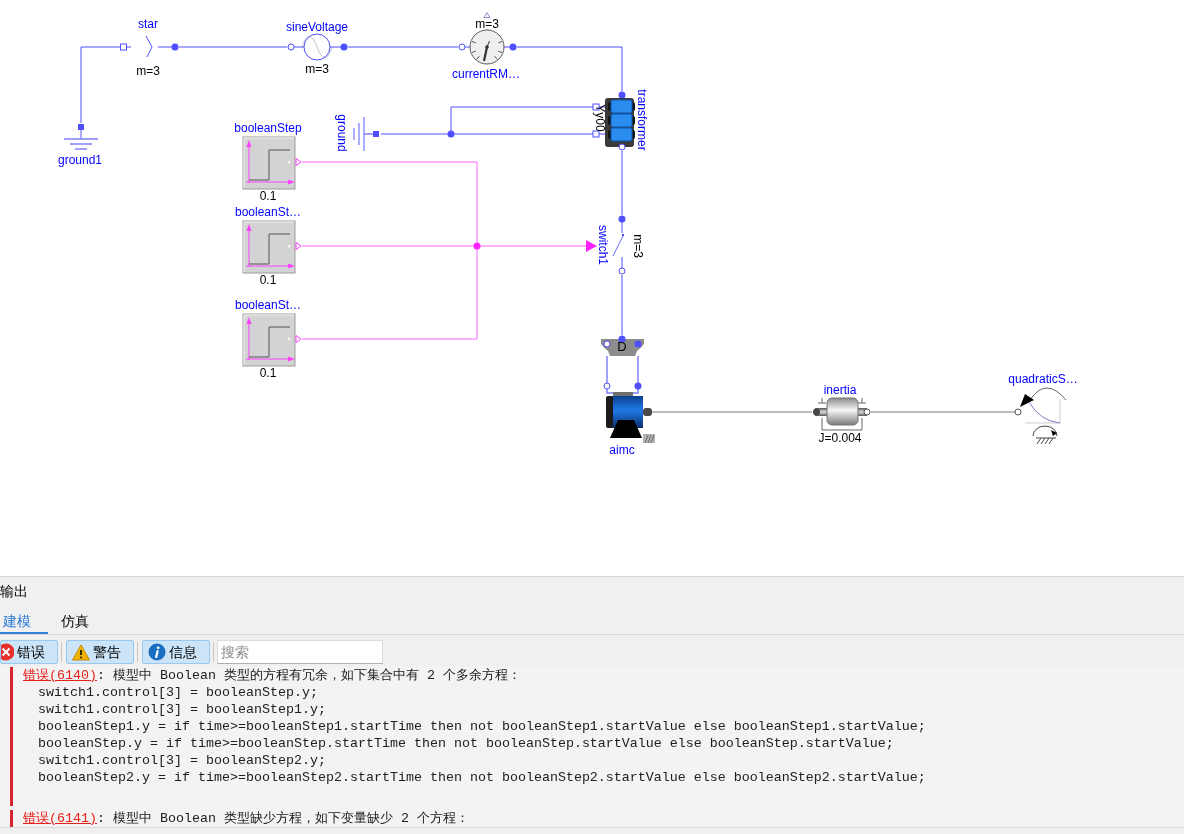  I want to click on code-line: booleanStep1.y = if time>=booleanStep1.startTime then not booleanStep1.startValue else booleanStep1.startValue;, so click(482, 726).